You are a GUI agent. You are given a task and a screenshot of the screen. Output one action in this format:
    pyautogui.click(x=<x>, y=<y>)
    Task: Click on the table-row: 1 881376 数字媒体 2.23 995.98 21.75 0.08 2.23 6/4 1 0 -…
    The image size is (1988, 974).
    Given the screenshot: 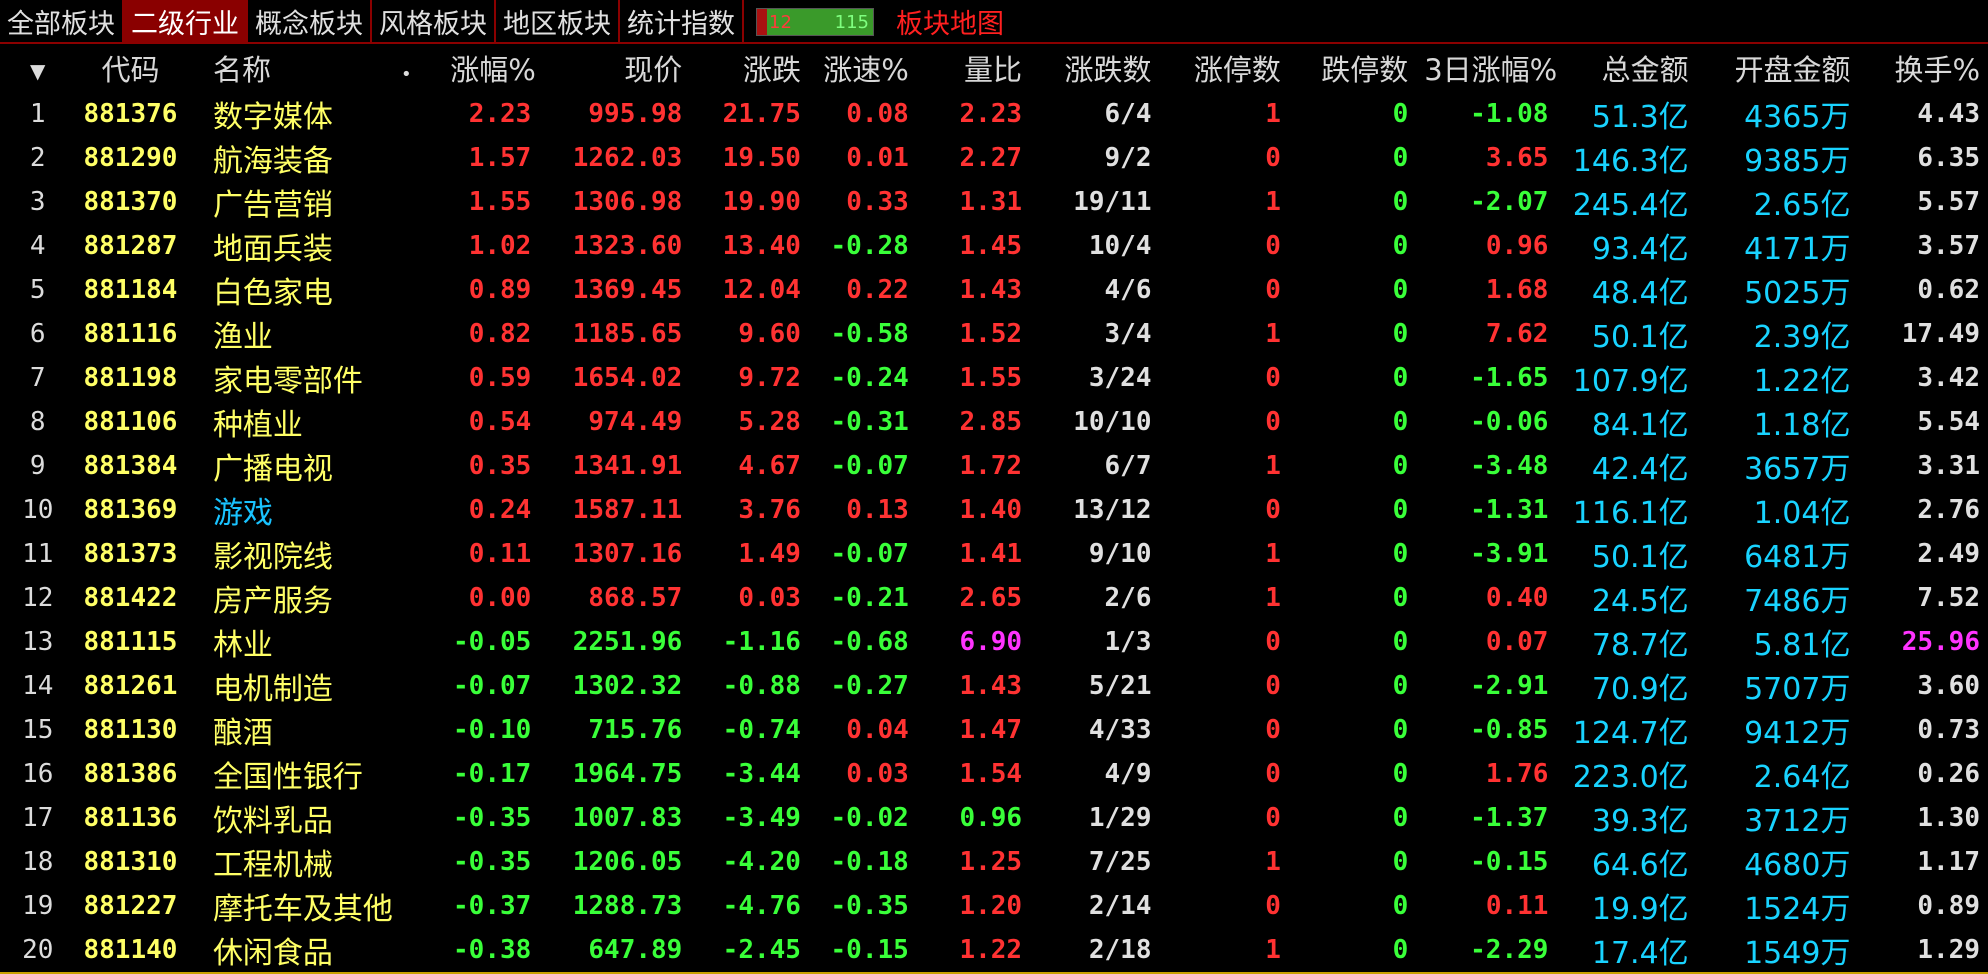 What is the action you would take?
    pyautogui.click(x=994, y=114)
    